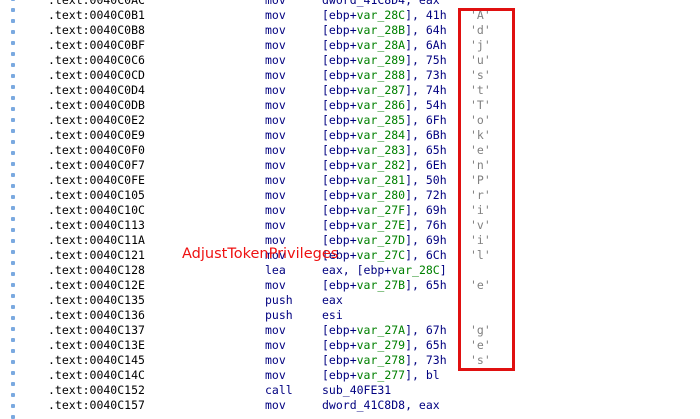 This screenshot has height=419, width=700. Describe the element at coordinates (381, 240) in the screenshot. I see `stack-variable: var_27D` at that location.